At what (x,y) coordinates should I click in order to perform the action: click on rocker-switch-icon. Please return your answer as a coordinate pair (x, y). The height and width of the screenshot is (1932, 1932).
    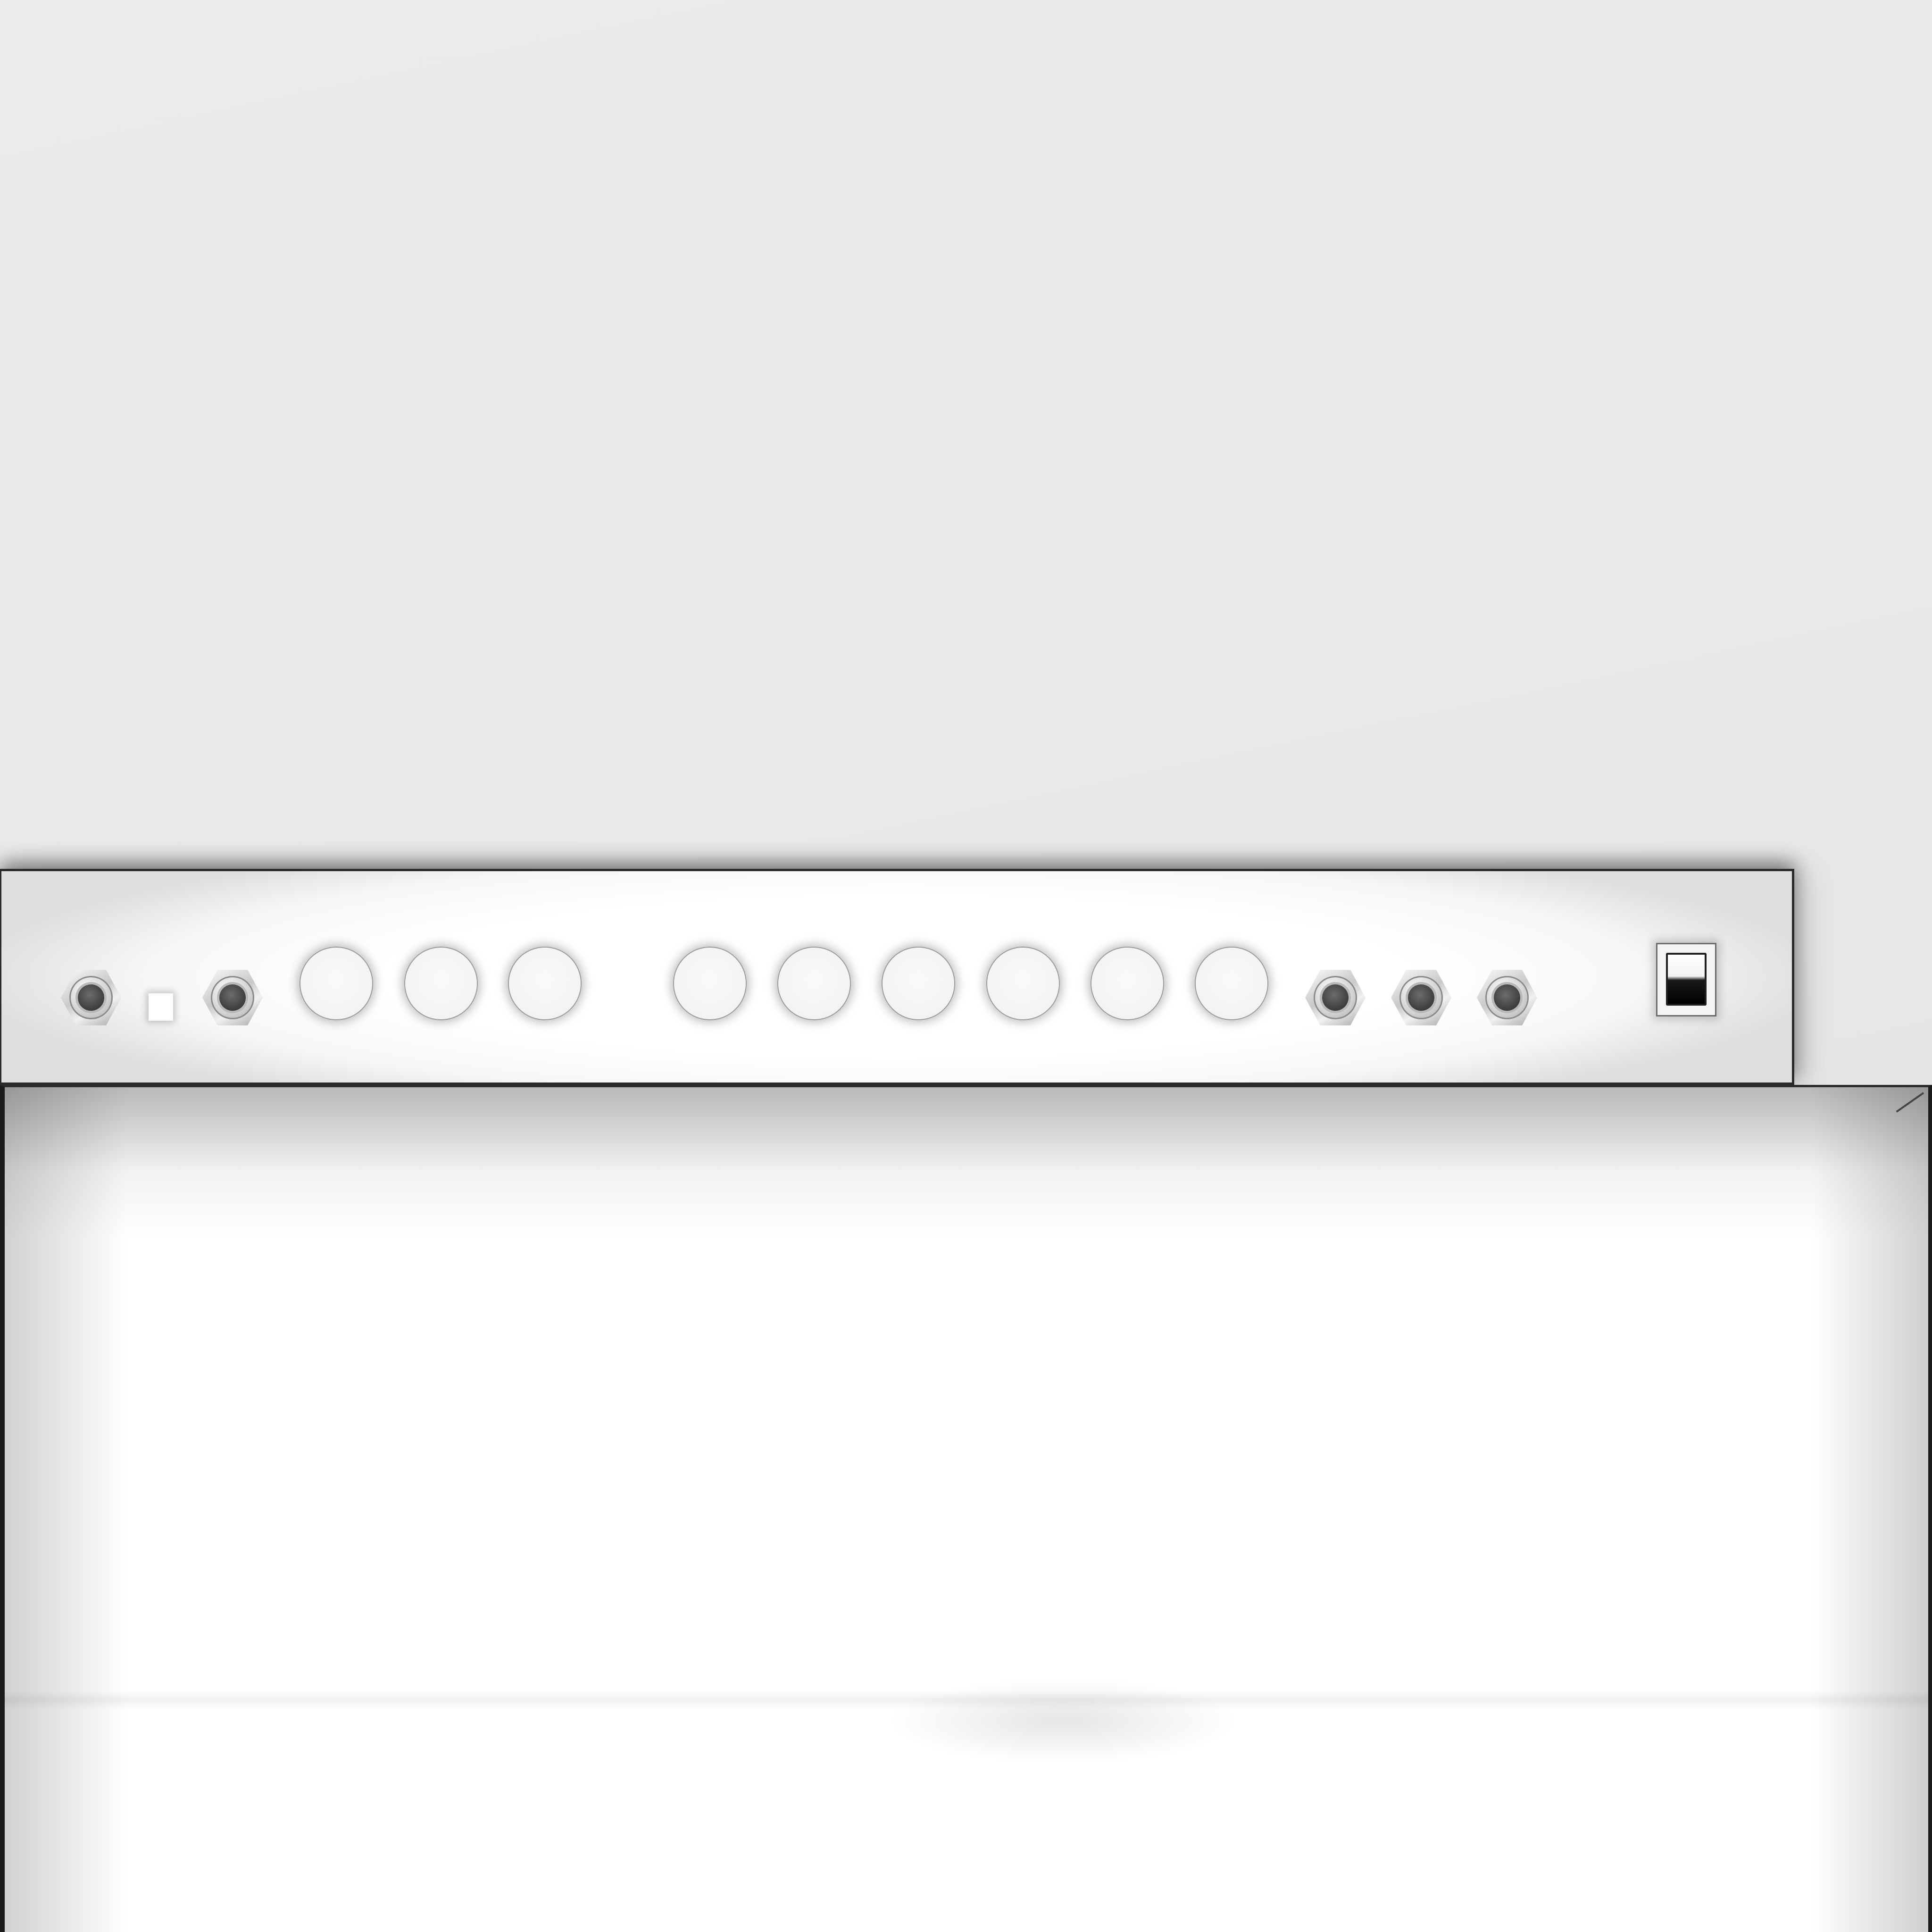
    Looking at the image, I should click on (1687, 979).